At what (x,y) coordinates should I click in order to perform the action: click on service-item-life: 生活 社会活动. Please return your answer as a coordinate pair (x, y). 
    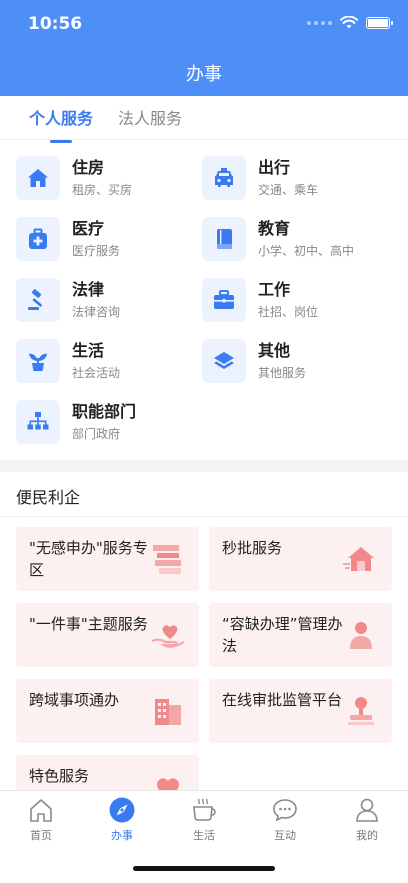
    Looking at the image, I should click on (68, 361).